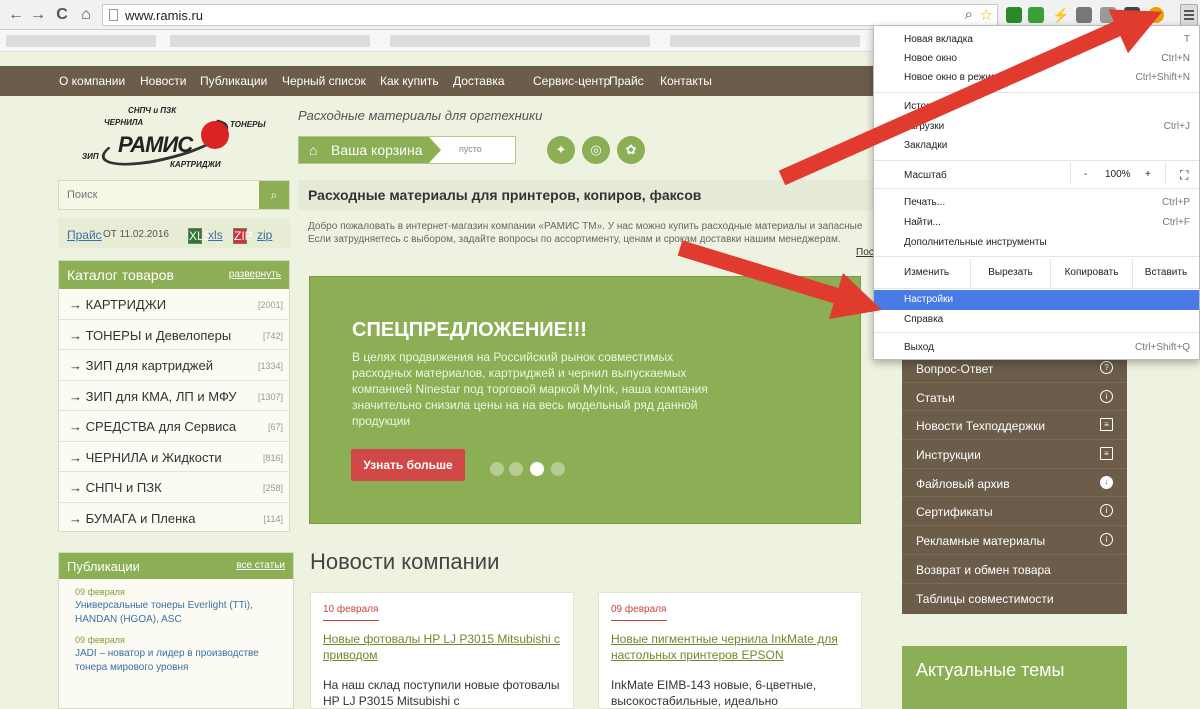  I want to click on search-icon: ⌕, so click(274, 195).